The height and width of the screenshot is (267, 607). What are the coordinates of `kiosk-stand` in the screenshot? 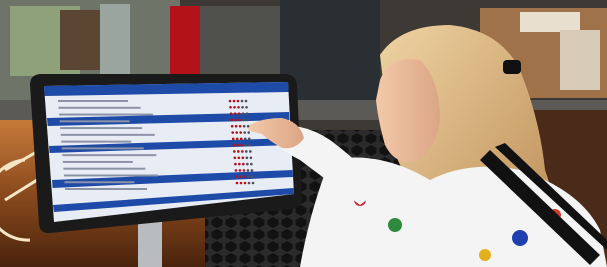 It's located at (150, 242).